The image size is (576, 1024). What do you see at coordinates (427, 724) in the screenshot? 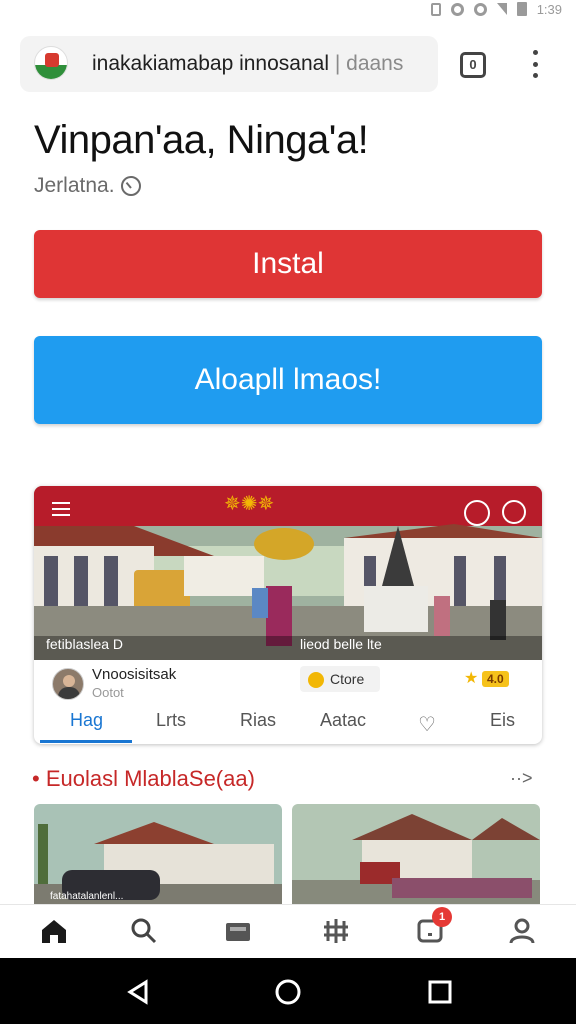
I see `favorite-icon: ♡` at bounding box center [427, 724].